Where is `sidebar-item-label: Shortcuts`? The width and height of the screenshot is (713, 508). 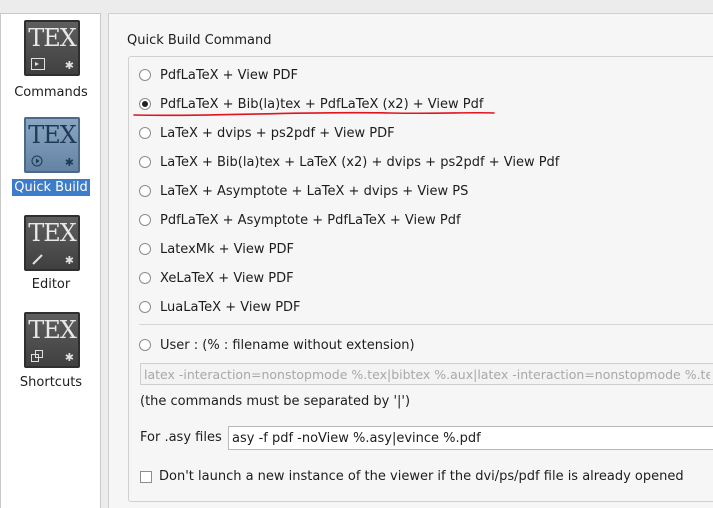 sidebar-item-label: Shortcuts is located at coordinates (51, 382).